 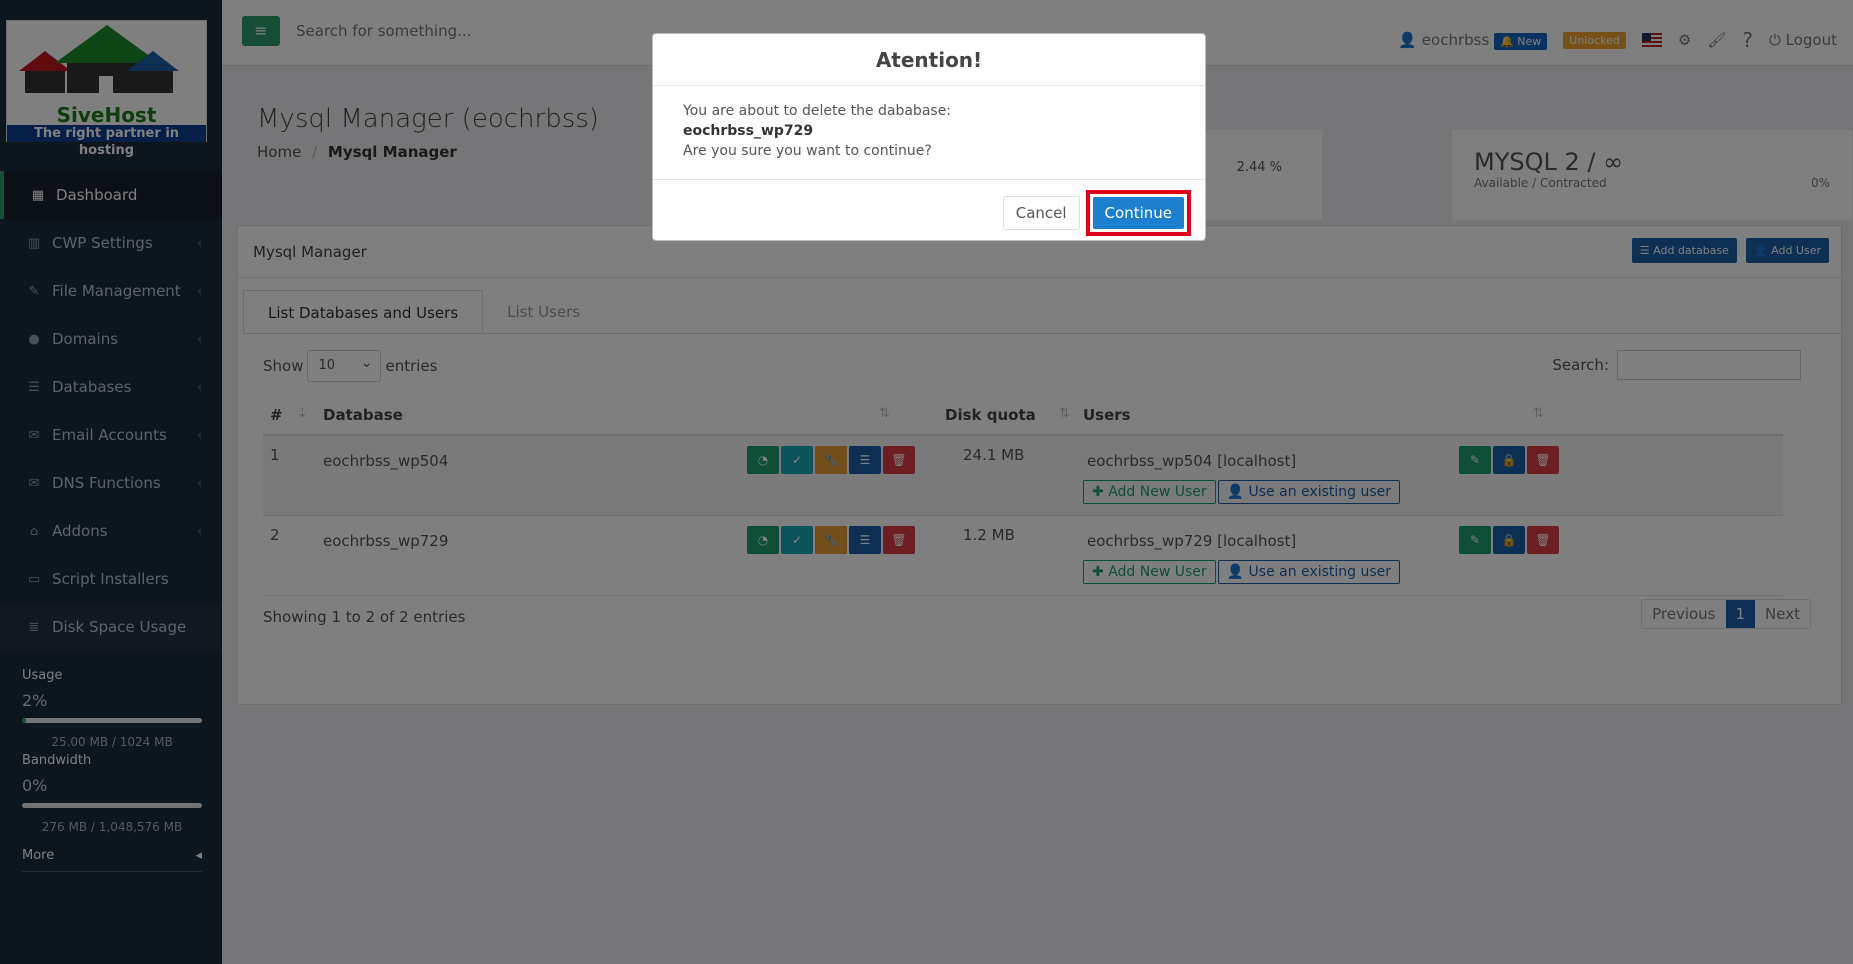 What do you see at coordinates (1041, 213) in the screenshot?
I see `cancel-button: Cancel` at bounding box center [1041, 213].